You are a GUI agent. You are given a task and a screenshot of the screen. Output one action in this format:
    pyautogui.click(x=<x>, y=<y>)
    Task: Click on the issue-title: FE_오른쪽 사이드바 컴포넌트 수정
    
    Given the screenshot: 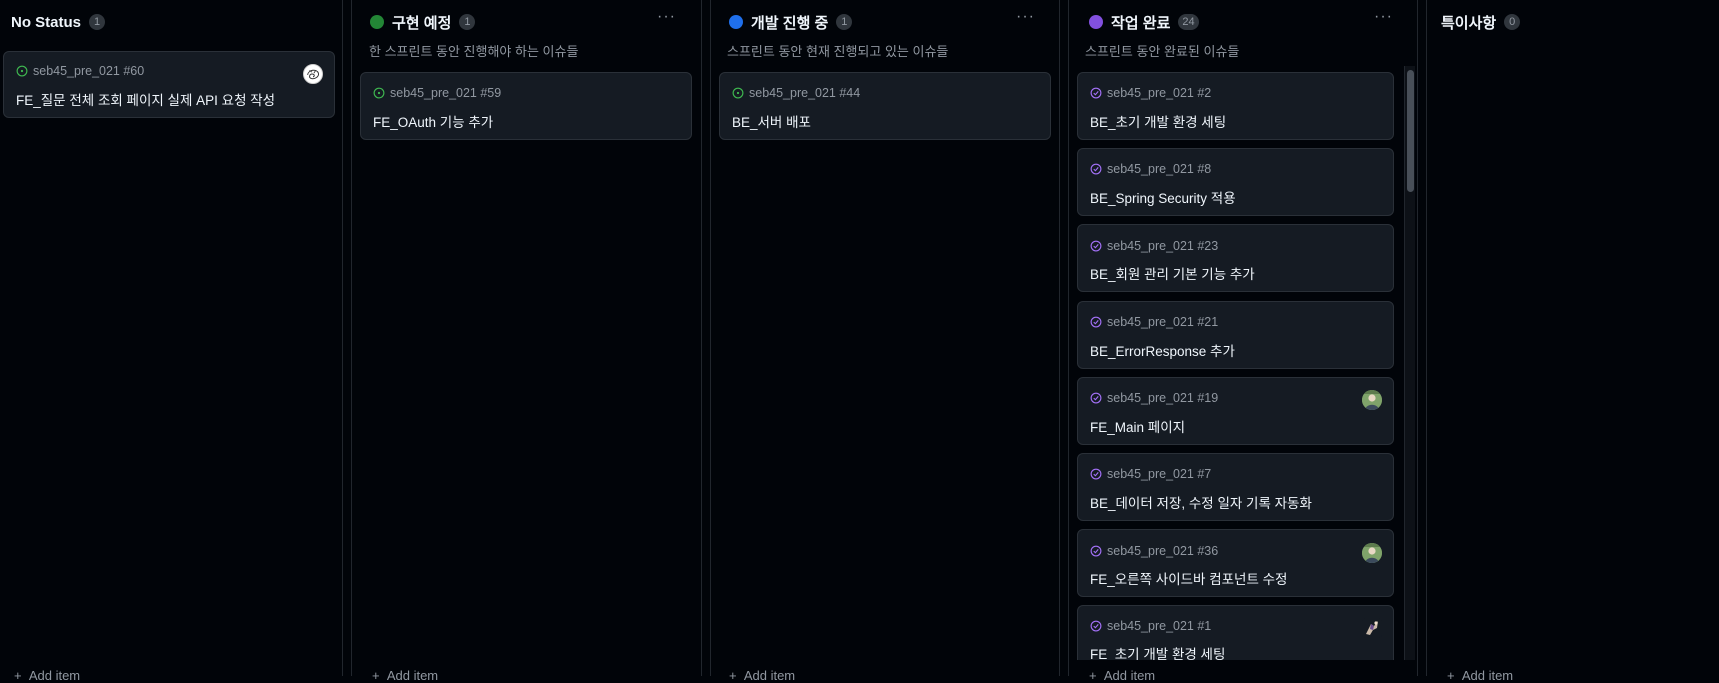 What is the action you would take?
    pyautogui.click(x=1188, y=578)
    